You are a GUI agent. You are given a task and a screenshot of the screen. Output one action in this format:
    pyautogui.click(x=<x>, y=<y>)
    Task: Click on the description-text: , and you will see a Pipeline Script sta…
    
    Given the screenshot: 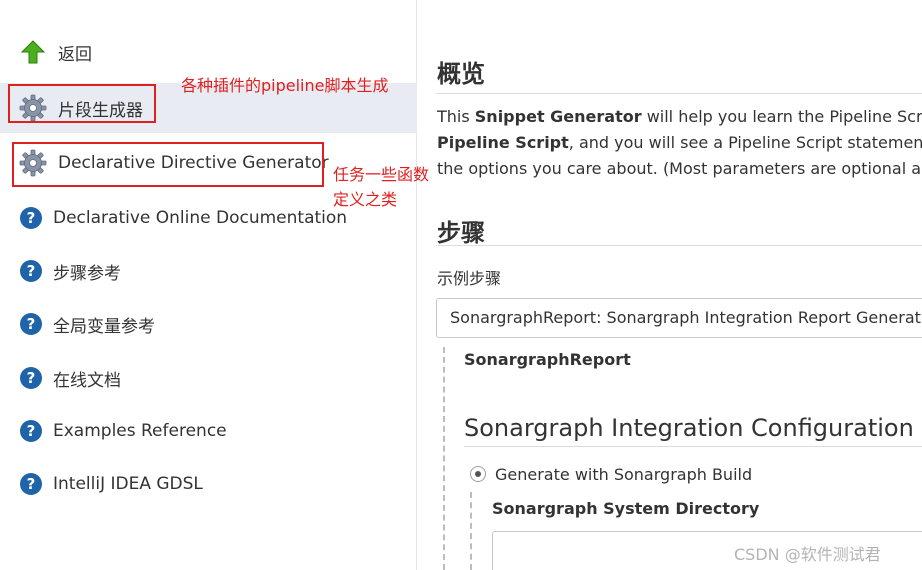 What is the action you would take?
    pyautogui.click(x=745, y=142)
    